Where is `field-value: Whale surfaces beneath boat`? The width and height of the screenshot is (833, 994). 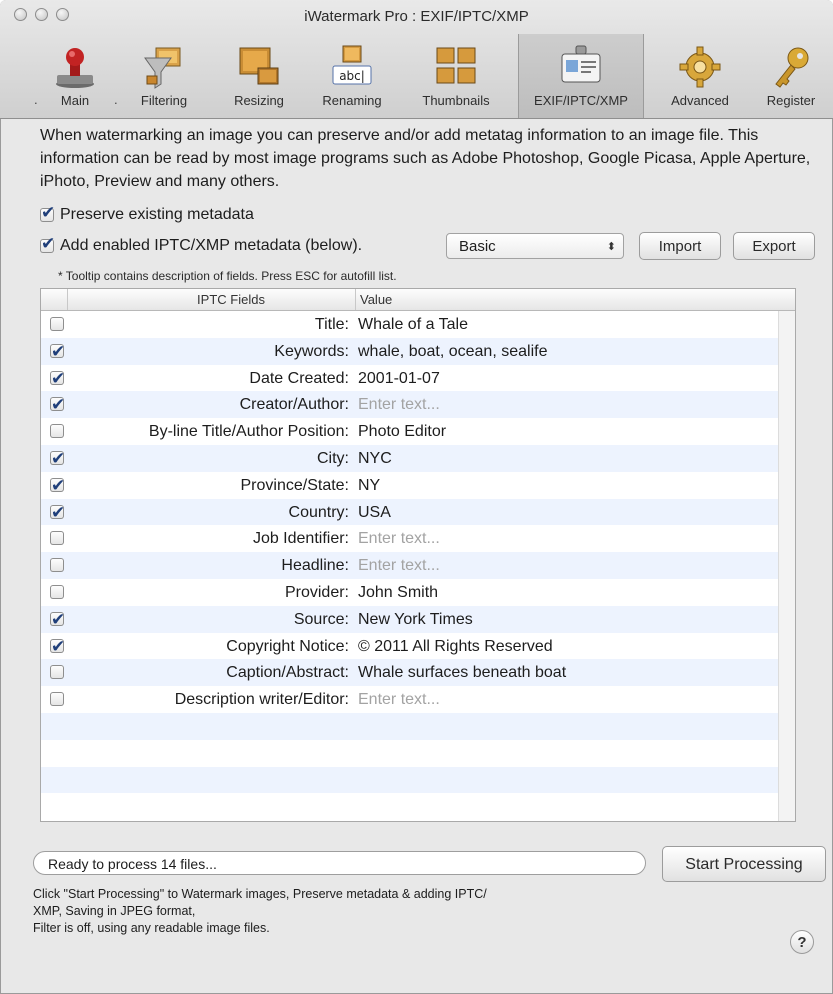
field-value: Whale surfaces beneath boat is located at coordinates (462, 672).